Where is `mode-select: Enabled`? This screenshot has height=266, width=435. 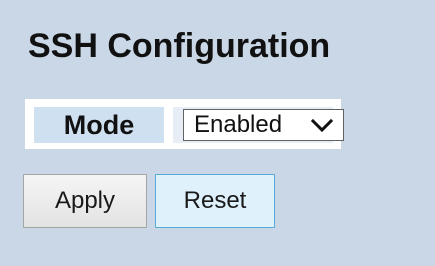 mode-select: Enabled is located at coordinates (263, 125).